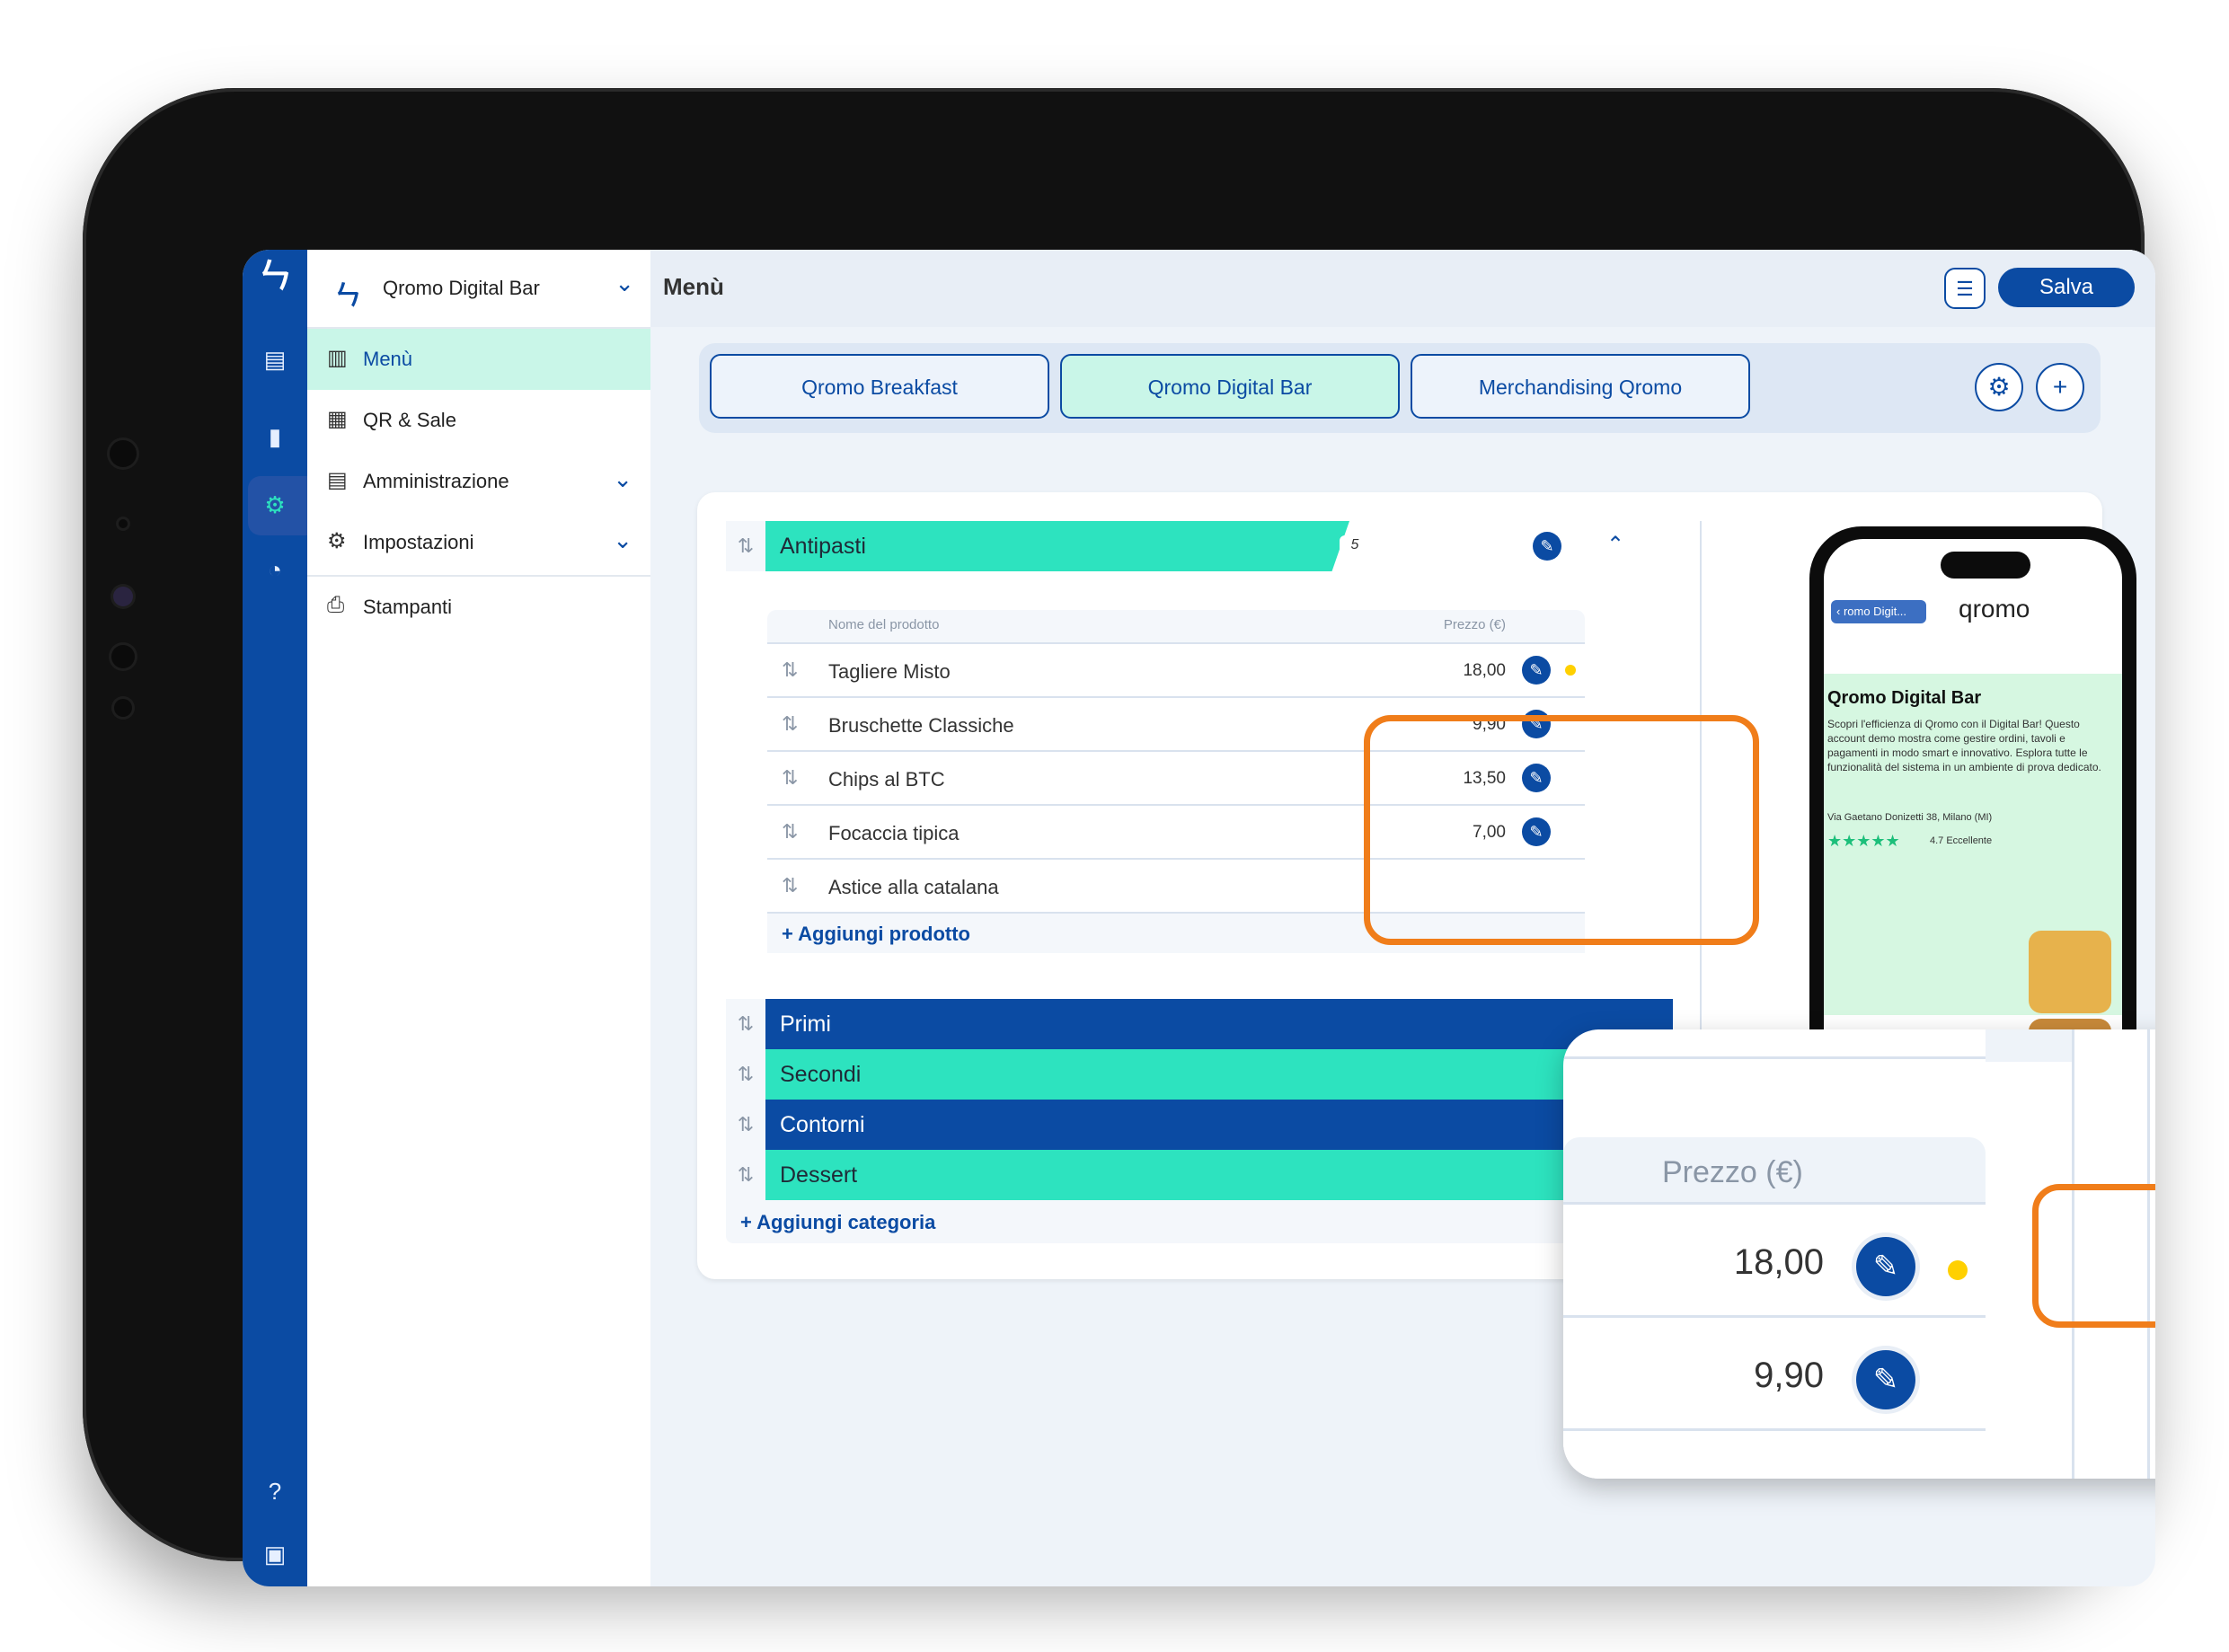  What do you see at coordinates (889, 671) in the screenshot?
I see `product-name: Tagliere Misto` at bounding box center [889, 671].